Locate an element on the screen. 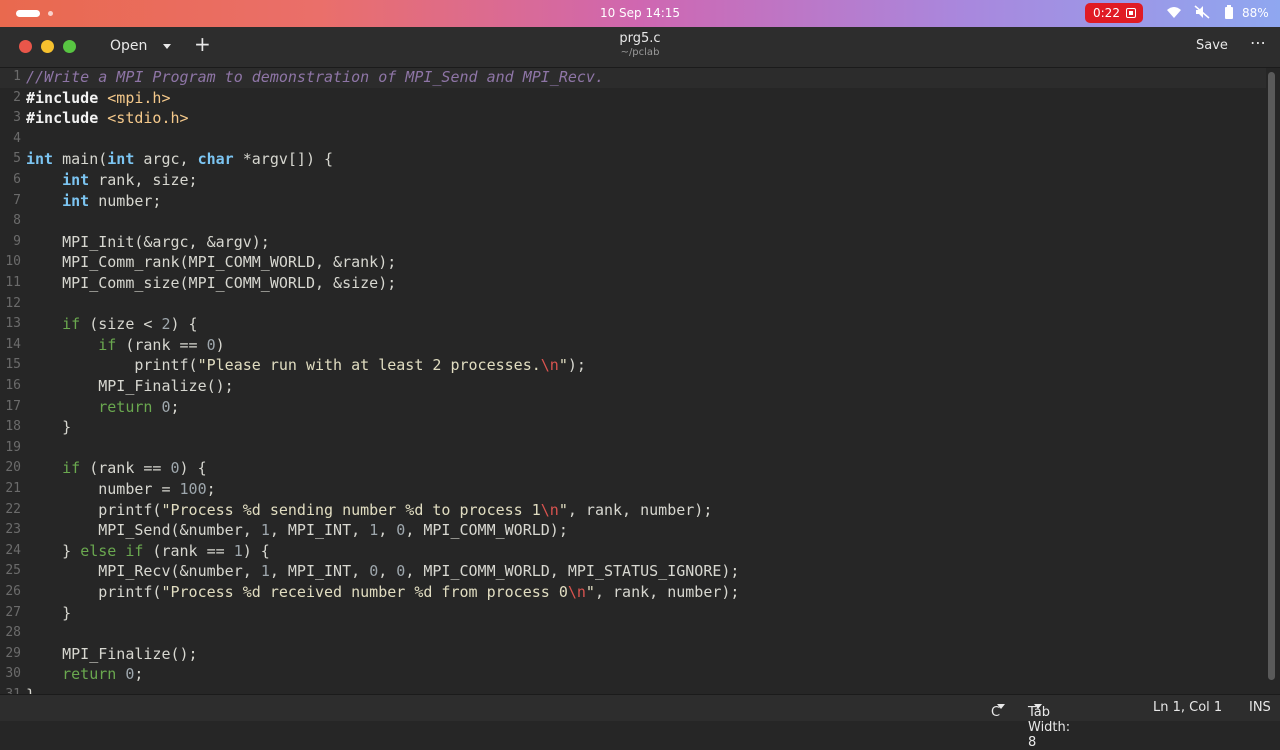 The height and width of the screenshot is (750, 1280). battery-percentage: 88% is located at coordinates (1255, 13).